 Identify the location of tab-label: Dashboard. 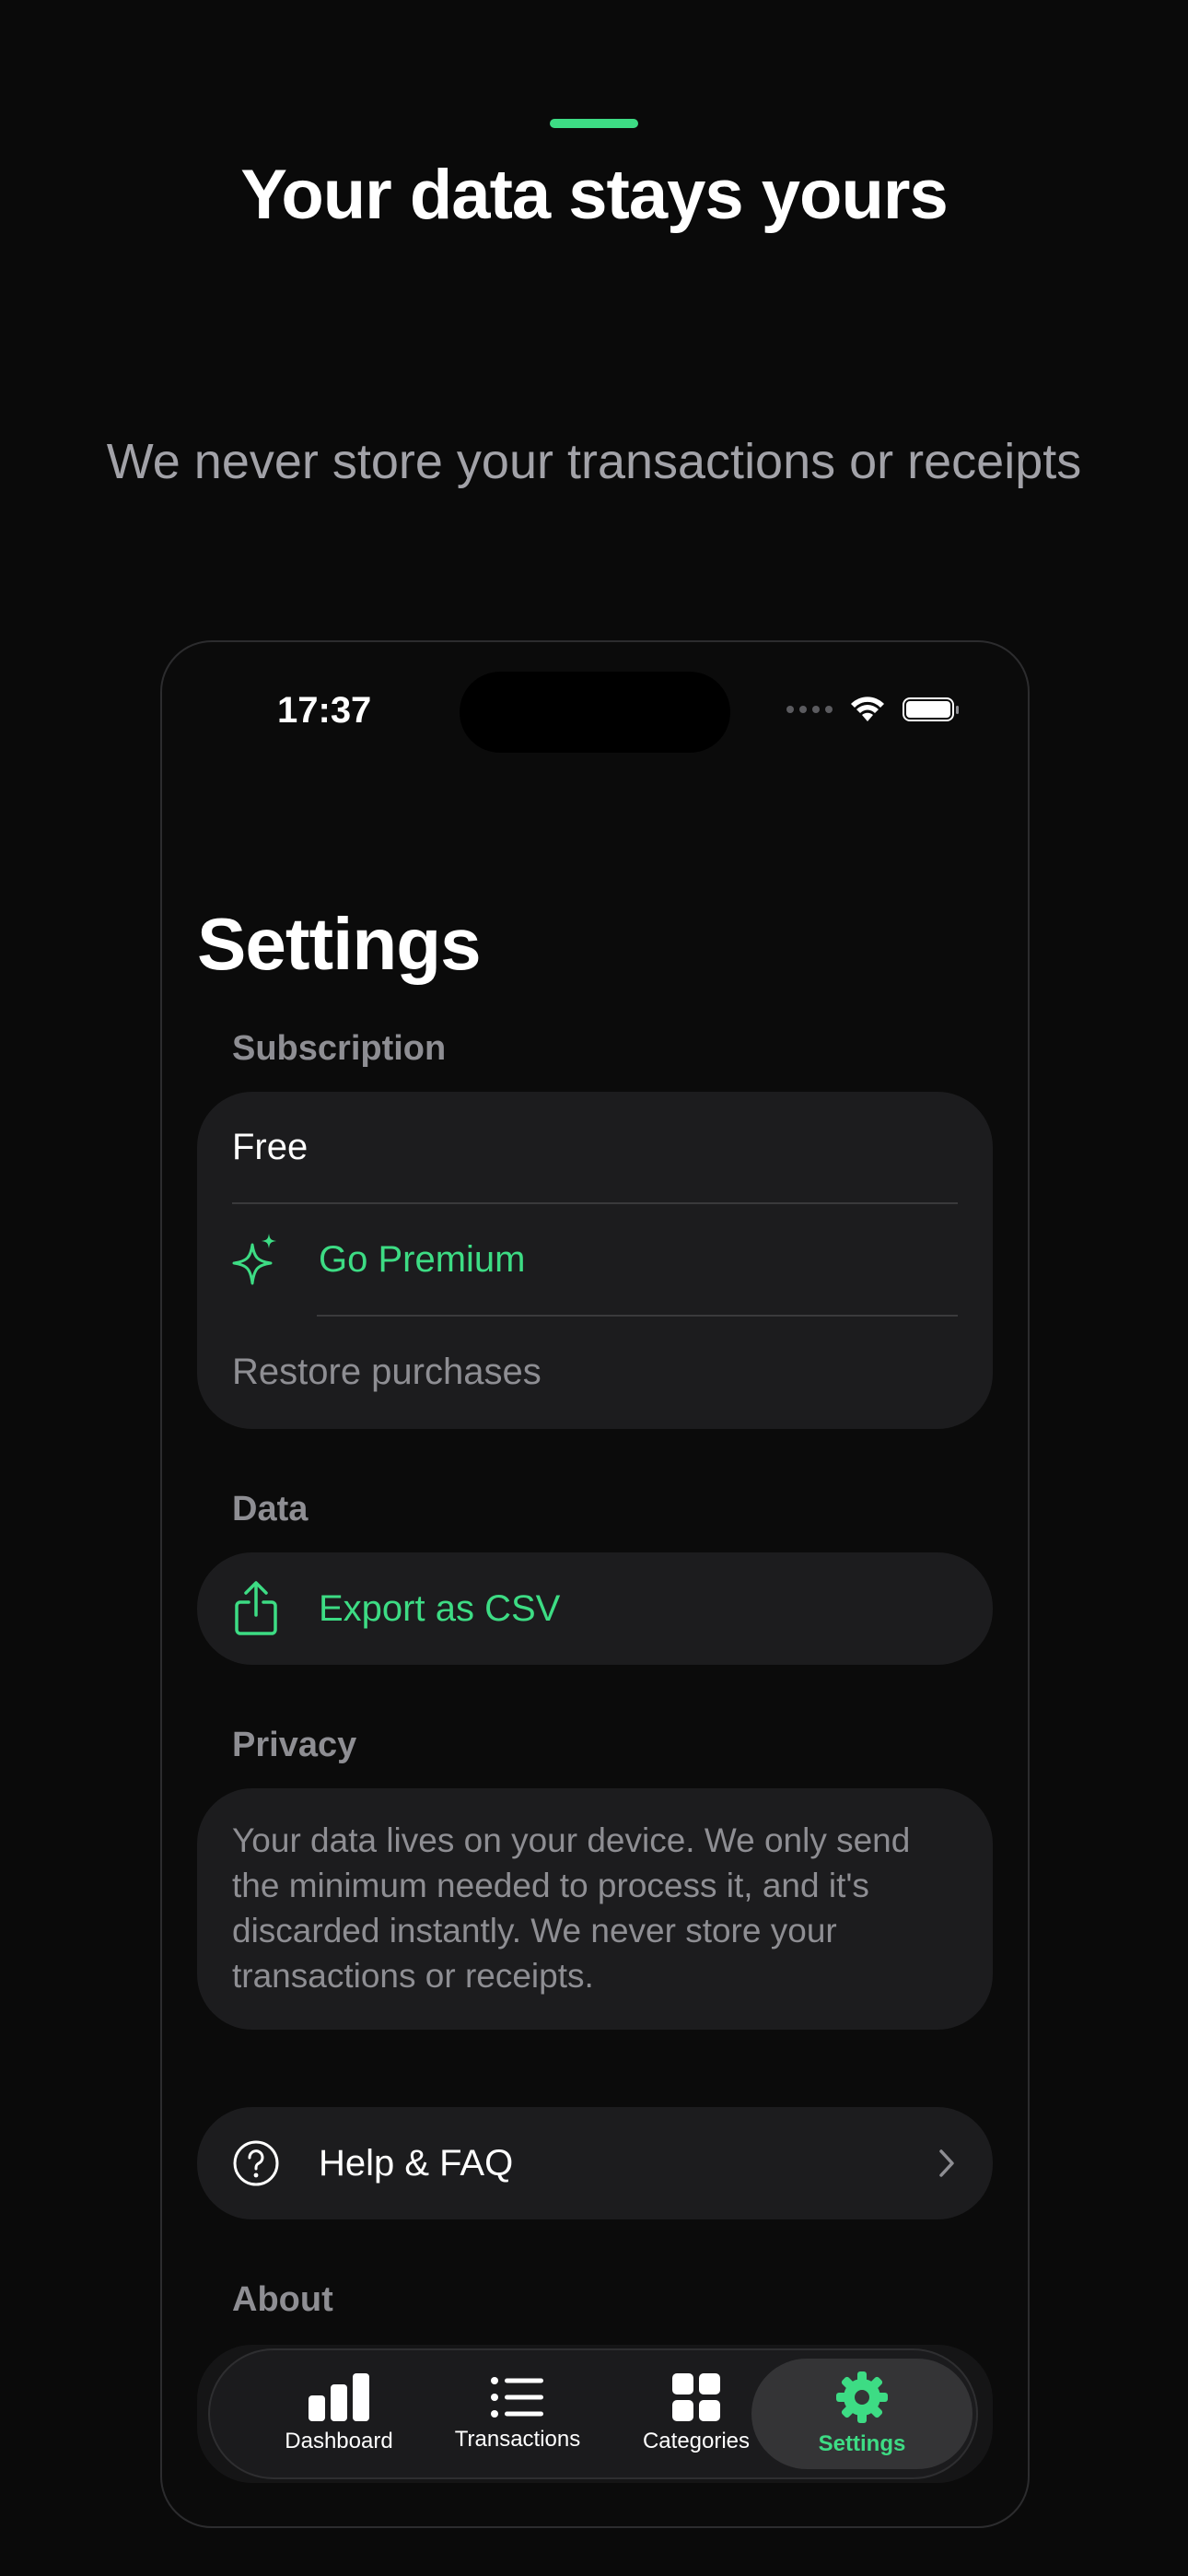
(339, 2441).